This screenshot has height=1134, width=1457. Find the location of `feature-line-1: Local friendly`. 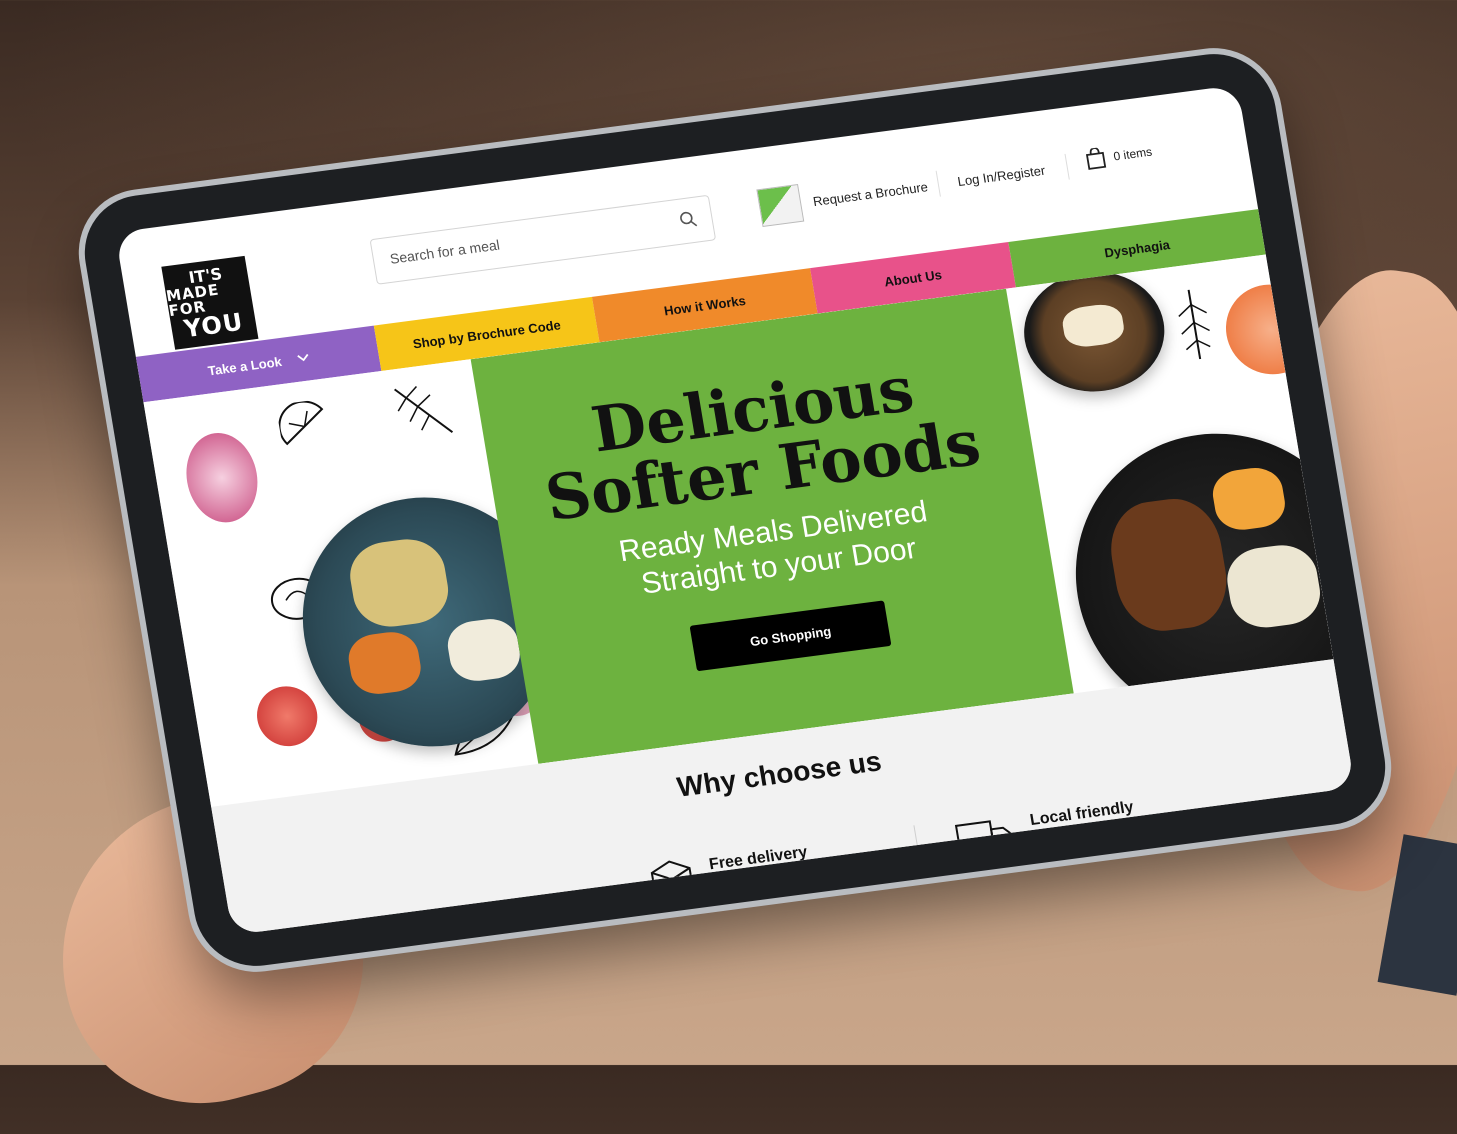

feature-line-1: Local friendly is located at coordinates (1081, 814).